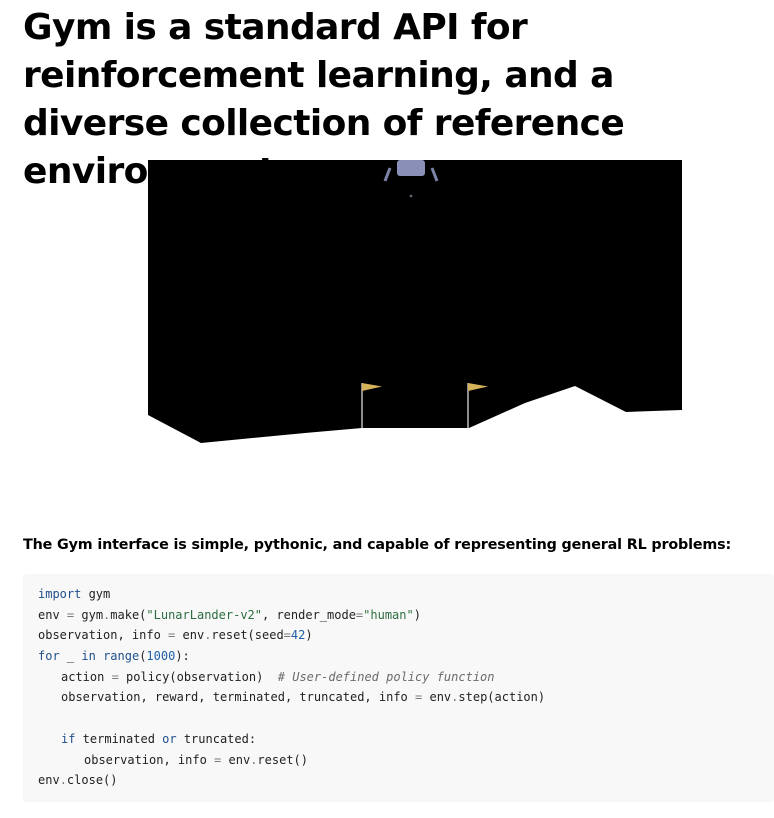 The height and width of the screenshot is (818, 774). I want to click on code-token: action, so click(86, 676).